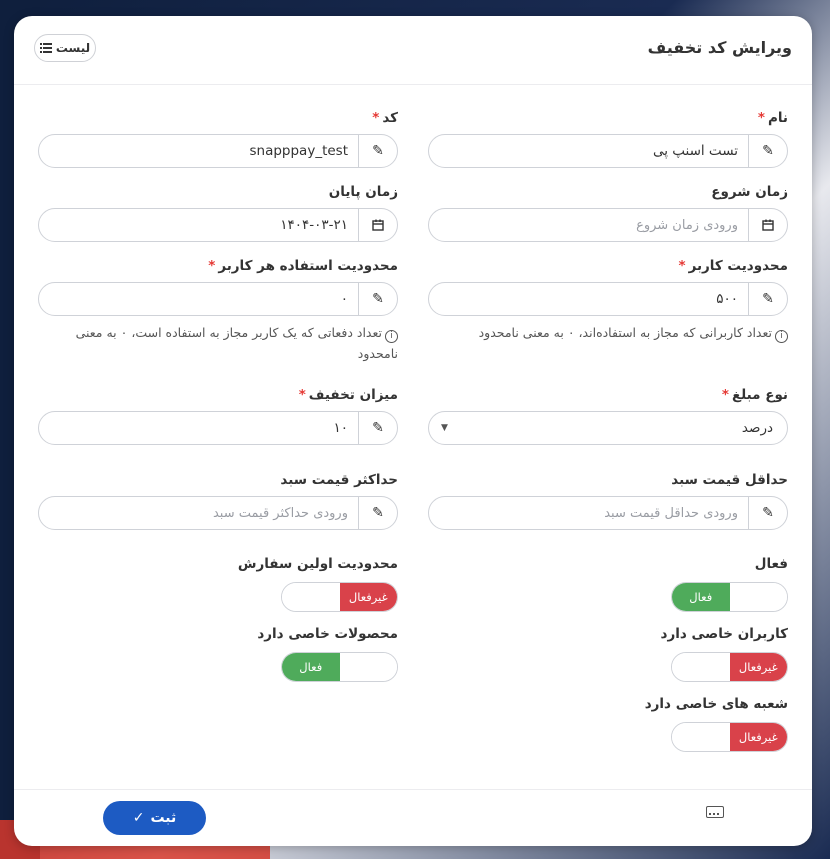 Image resolution: width=830 pixels, height=859 pixels. I want to click on amount-type-value: درصد, so click(757, 428).